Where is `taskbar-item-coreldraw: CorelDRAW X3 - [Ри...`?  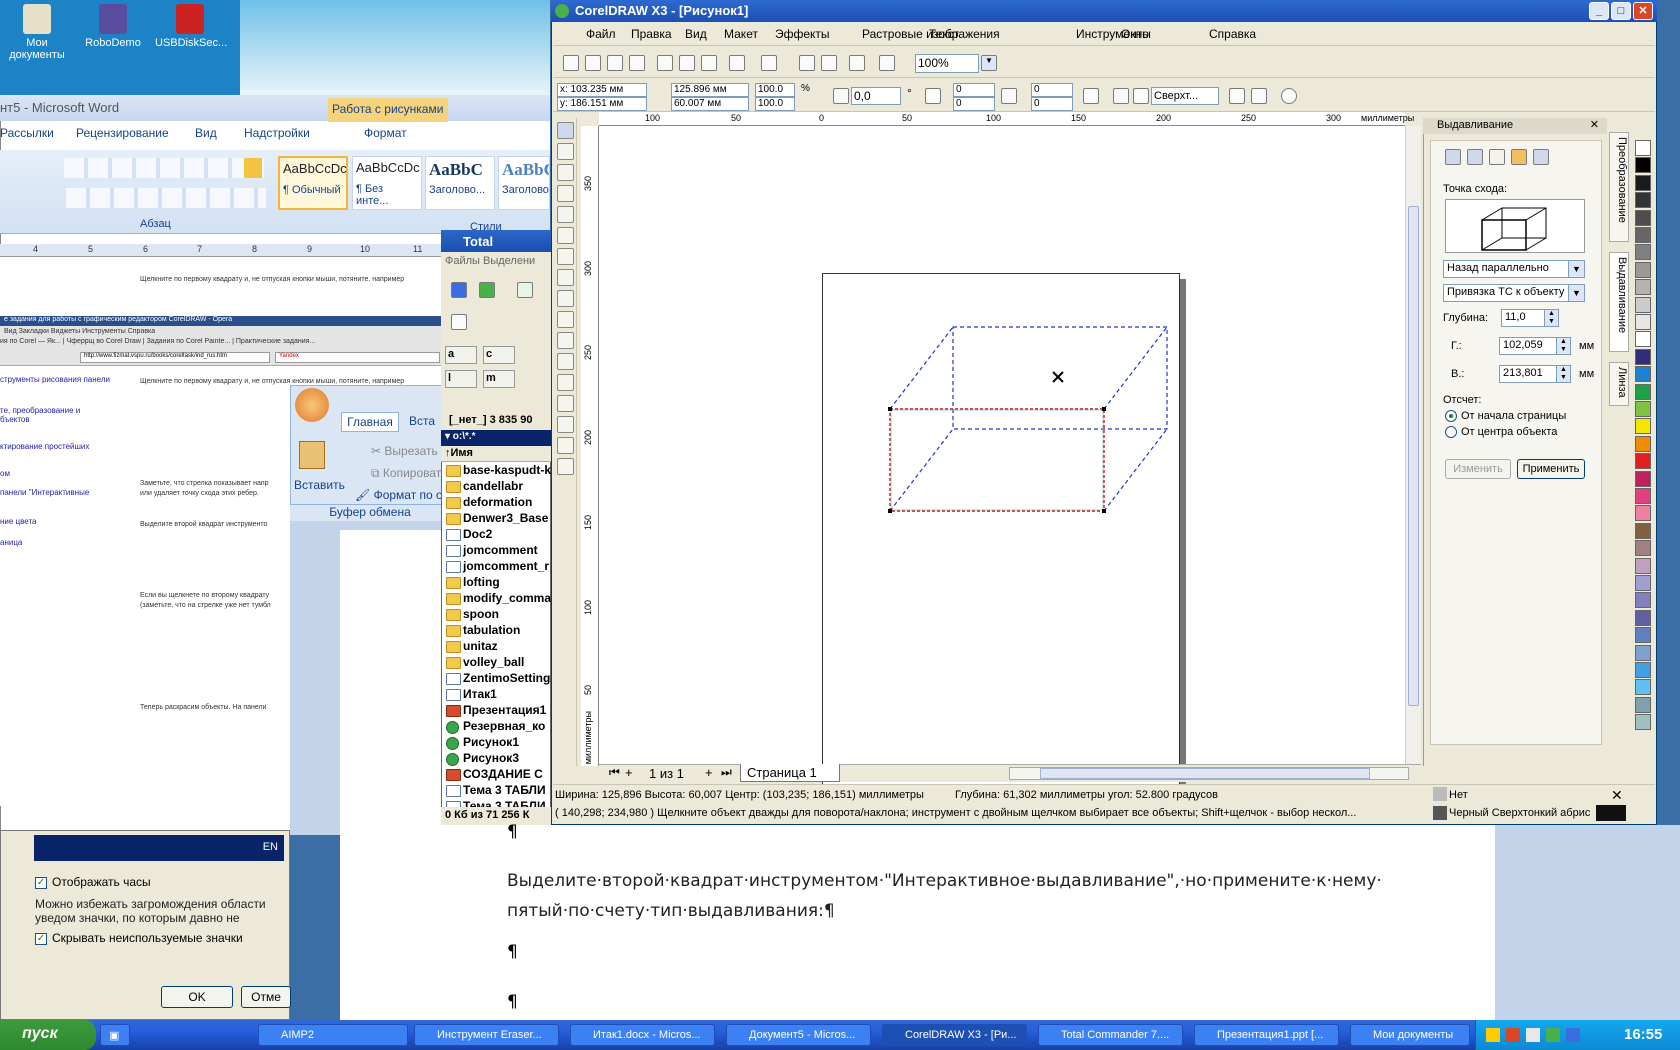 taskbar-item-coreldraw: CorelDRAW X3 - [Ри... is located at coordinates (954, 1035).